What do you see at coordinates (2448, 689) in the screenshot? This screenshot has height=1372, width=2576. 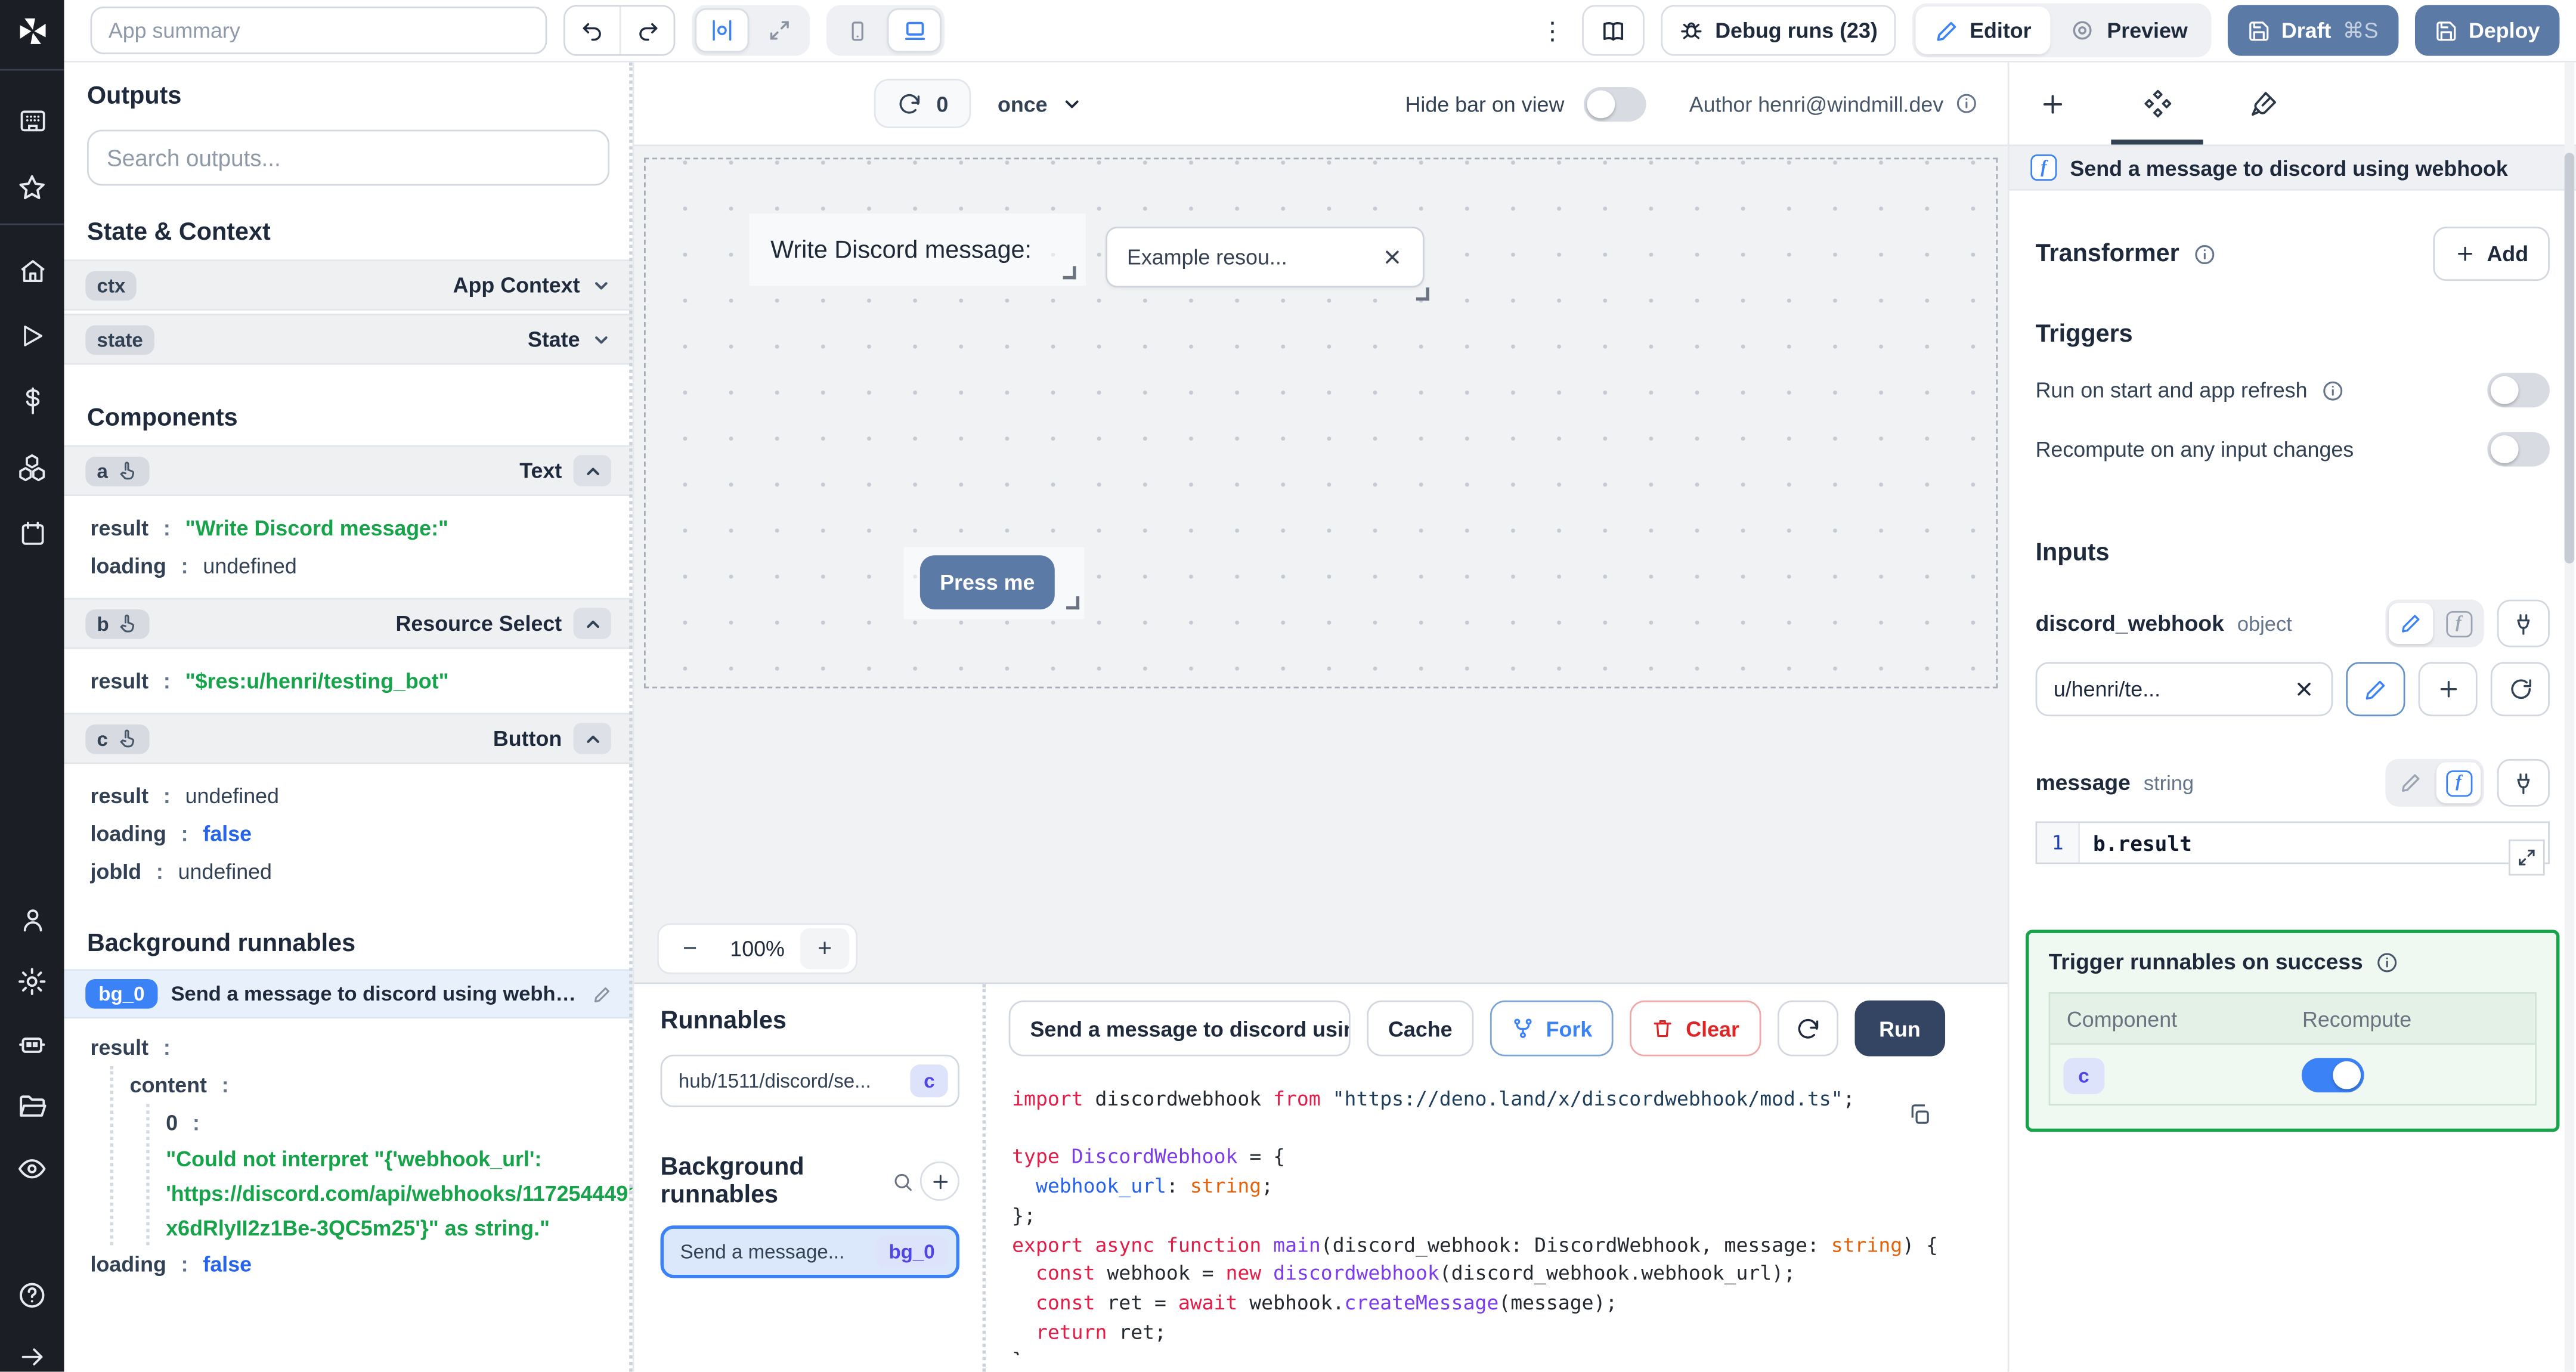 I see `add-resource-button` at bounding box center [2448, 689].